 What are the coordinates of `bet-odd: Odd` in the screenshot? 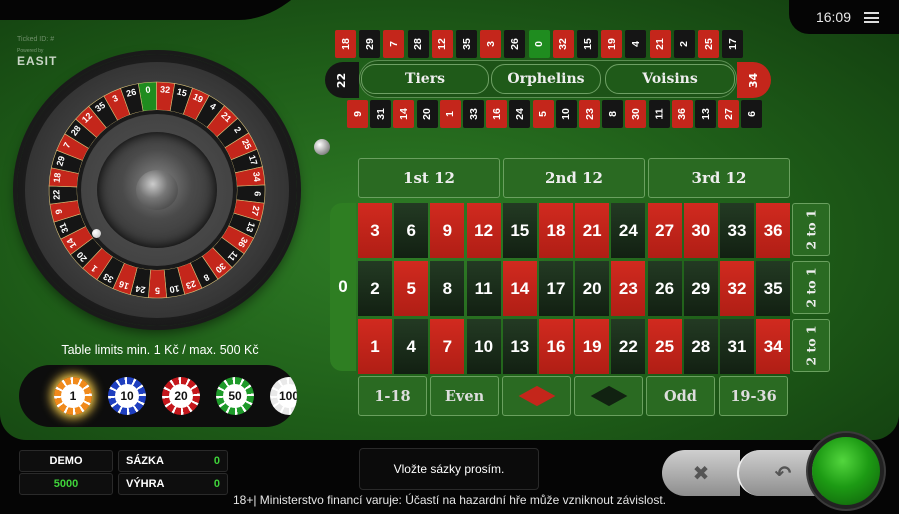 It's located at (680, 396).